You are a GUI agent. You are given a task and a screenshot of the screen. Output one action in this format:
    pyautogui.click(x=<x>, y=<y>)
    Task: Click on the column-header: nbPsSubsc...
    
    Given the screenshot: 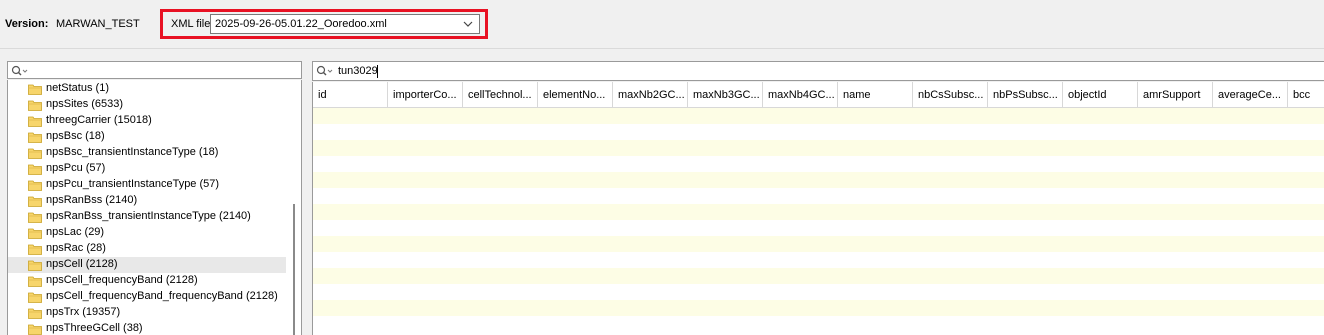 What is the action you would take?
    pyautogui.click(x=1025, y=94)
    